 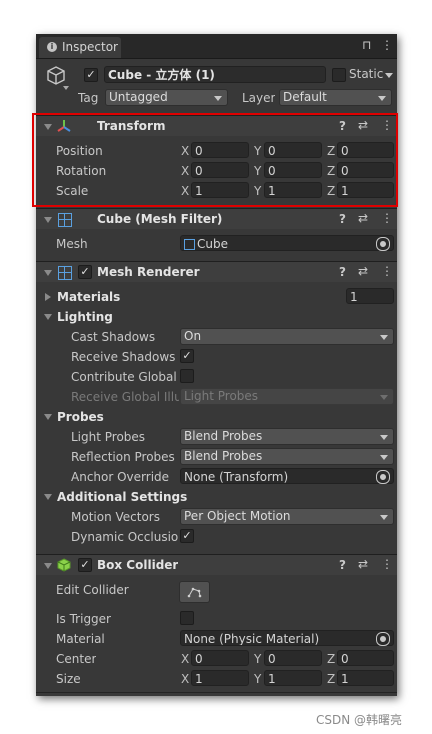 What do you see at coordinates (187, 536) in the screenshot?
I see `dynamic-occlusion-checkbox: ✓` at bounding box center [187, 536].